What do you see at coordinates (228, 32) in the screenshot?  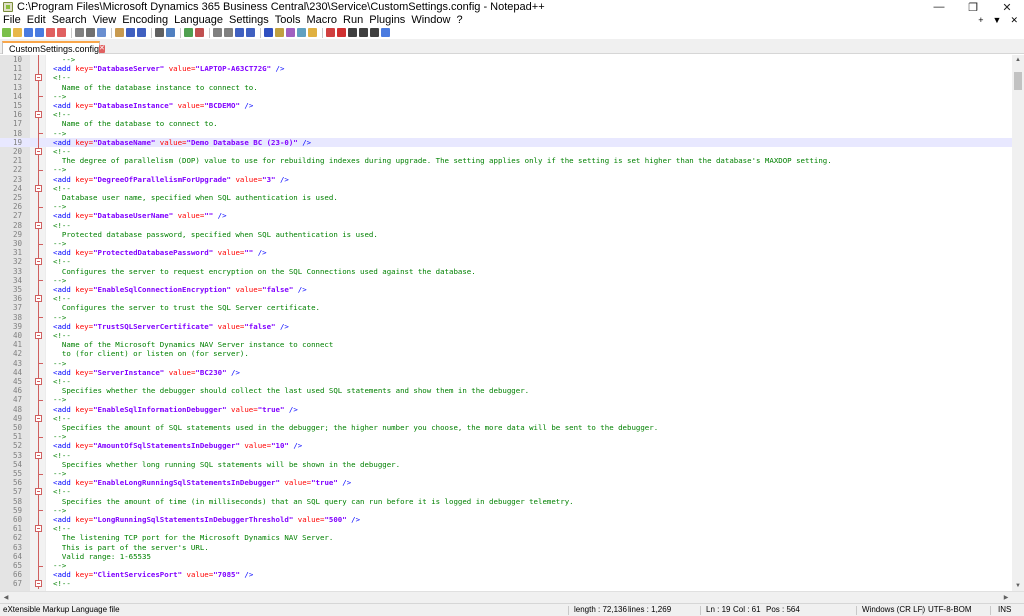 I see `sync-horizontal-icon` at bounding box center [228, 32].